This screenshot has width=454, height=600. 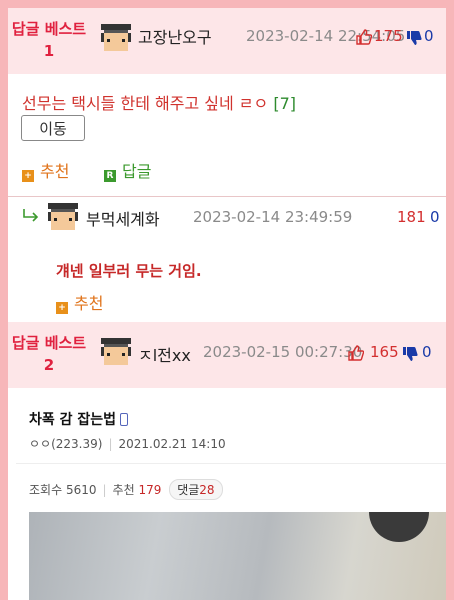 What do you see at coordinates (66, 444) in the screenshot?
I see `article-author: ㅇㅇ(223.39)` at bounding box center [66, 444].